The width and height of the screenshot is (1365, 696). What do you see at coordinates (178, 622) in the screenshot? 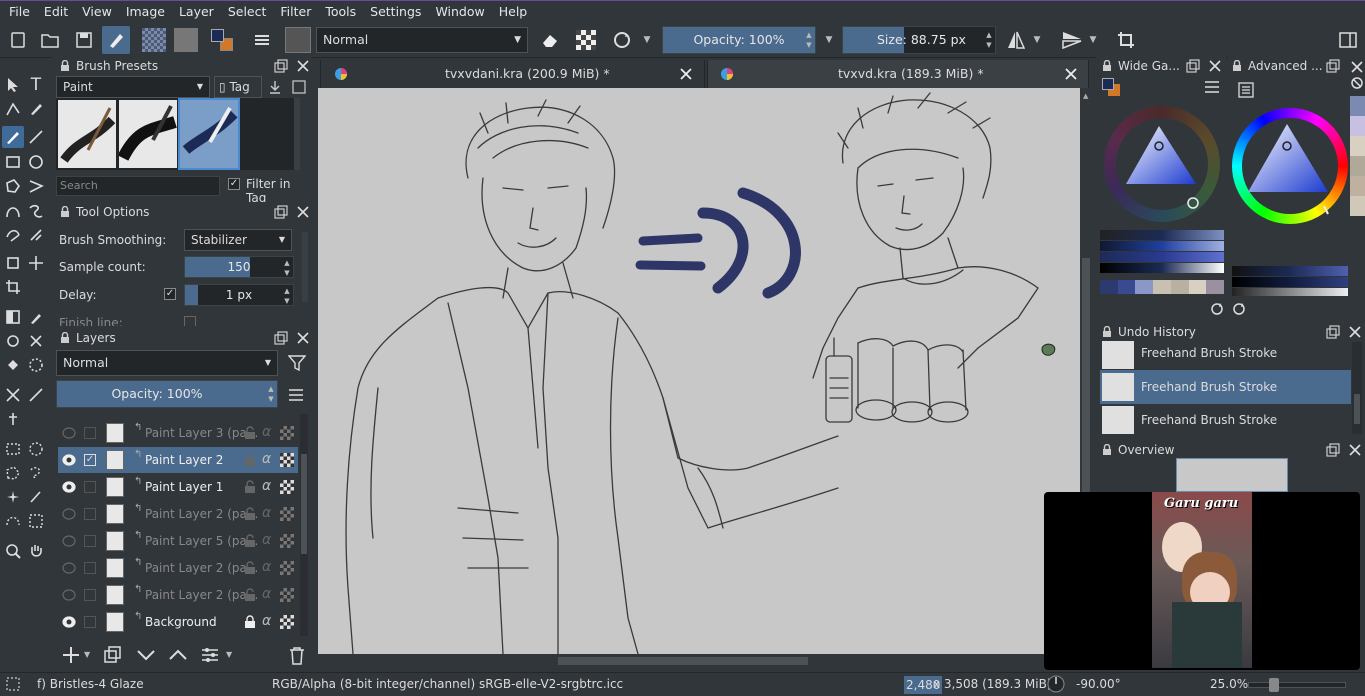
I see `layer-row: ↰ Background α` at bounding box center [178, 622].